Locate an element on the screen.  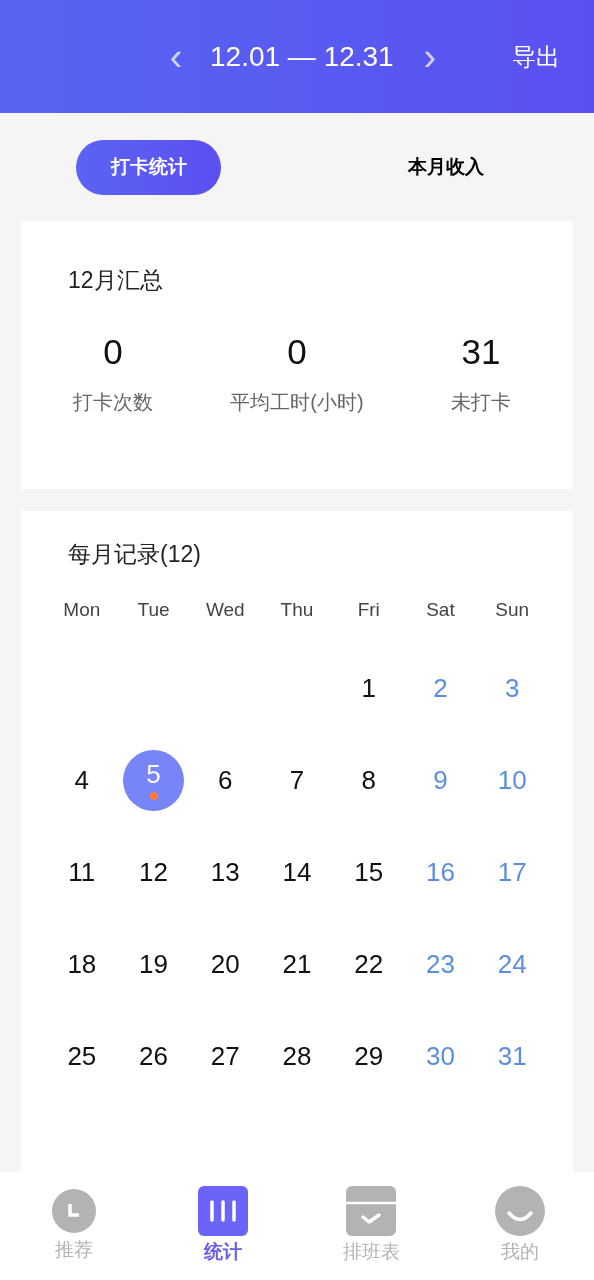
tab: 本月收入 is located at coordinates (445, 167).